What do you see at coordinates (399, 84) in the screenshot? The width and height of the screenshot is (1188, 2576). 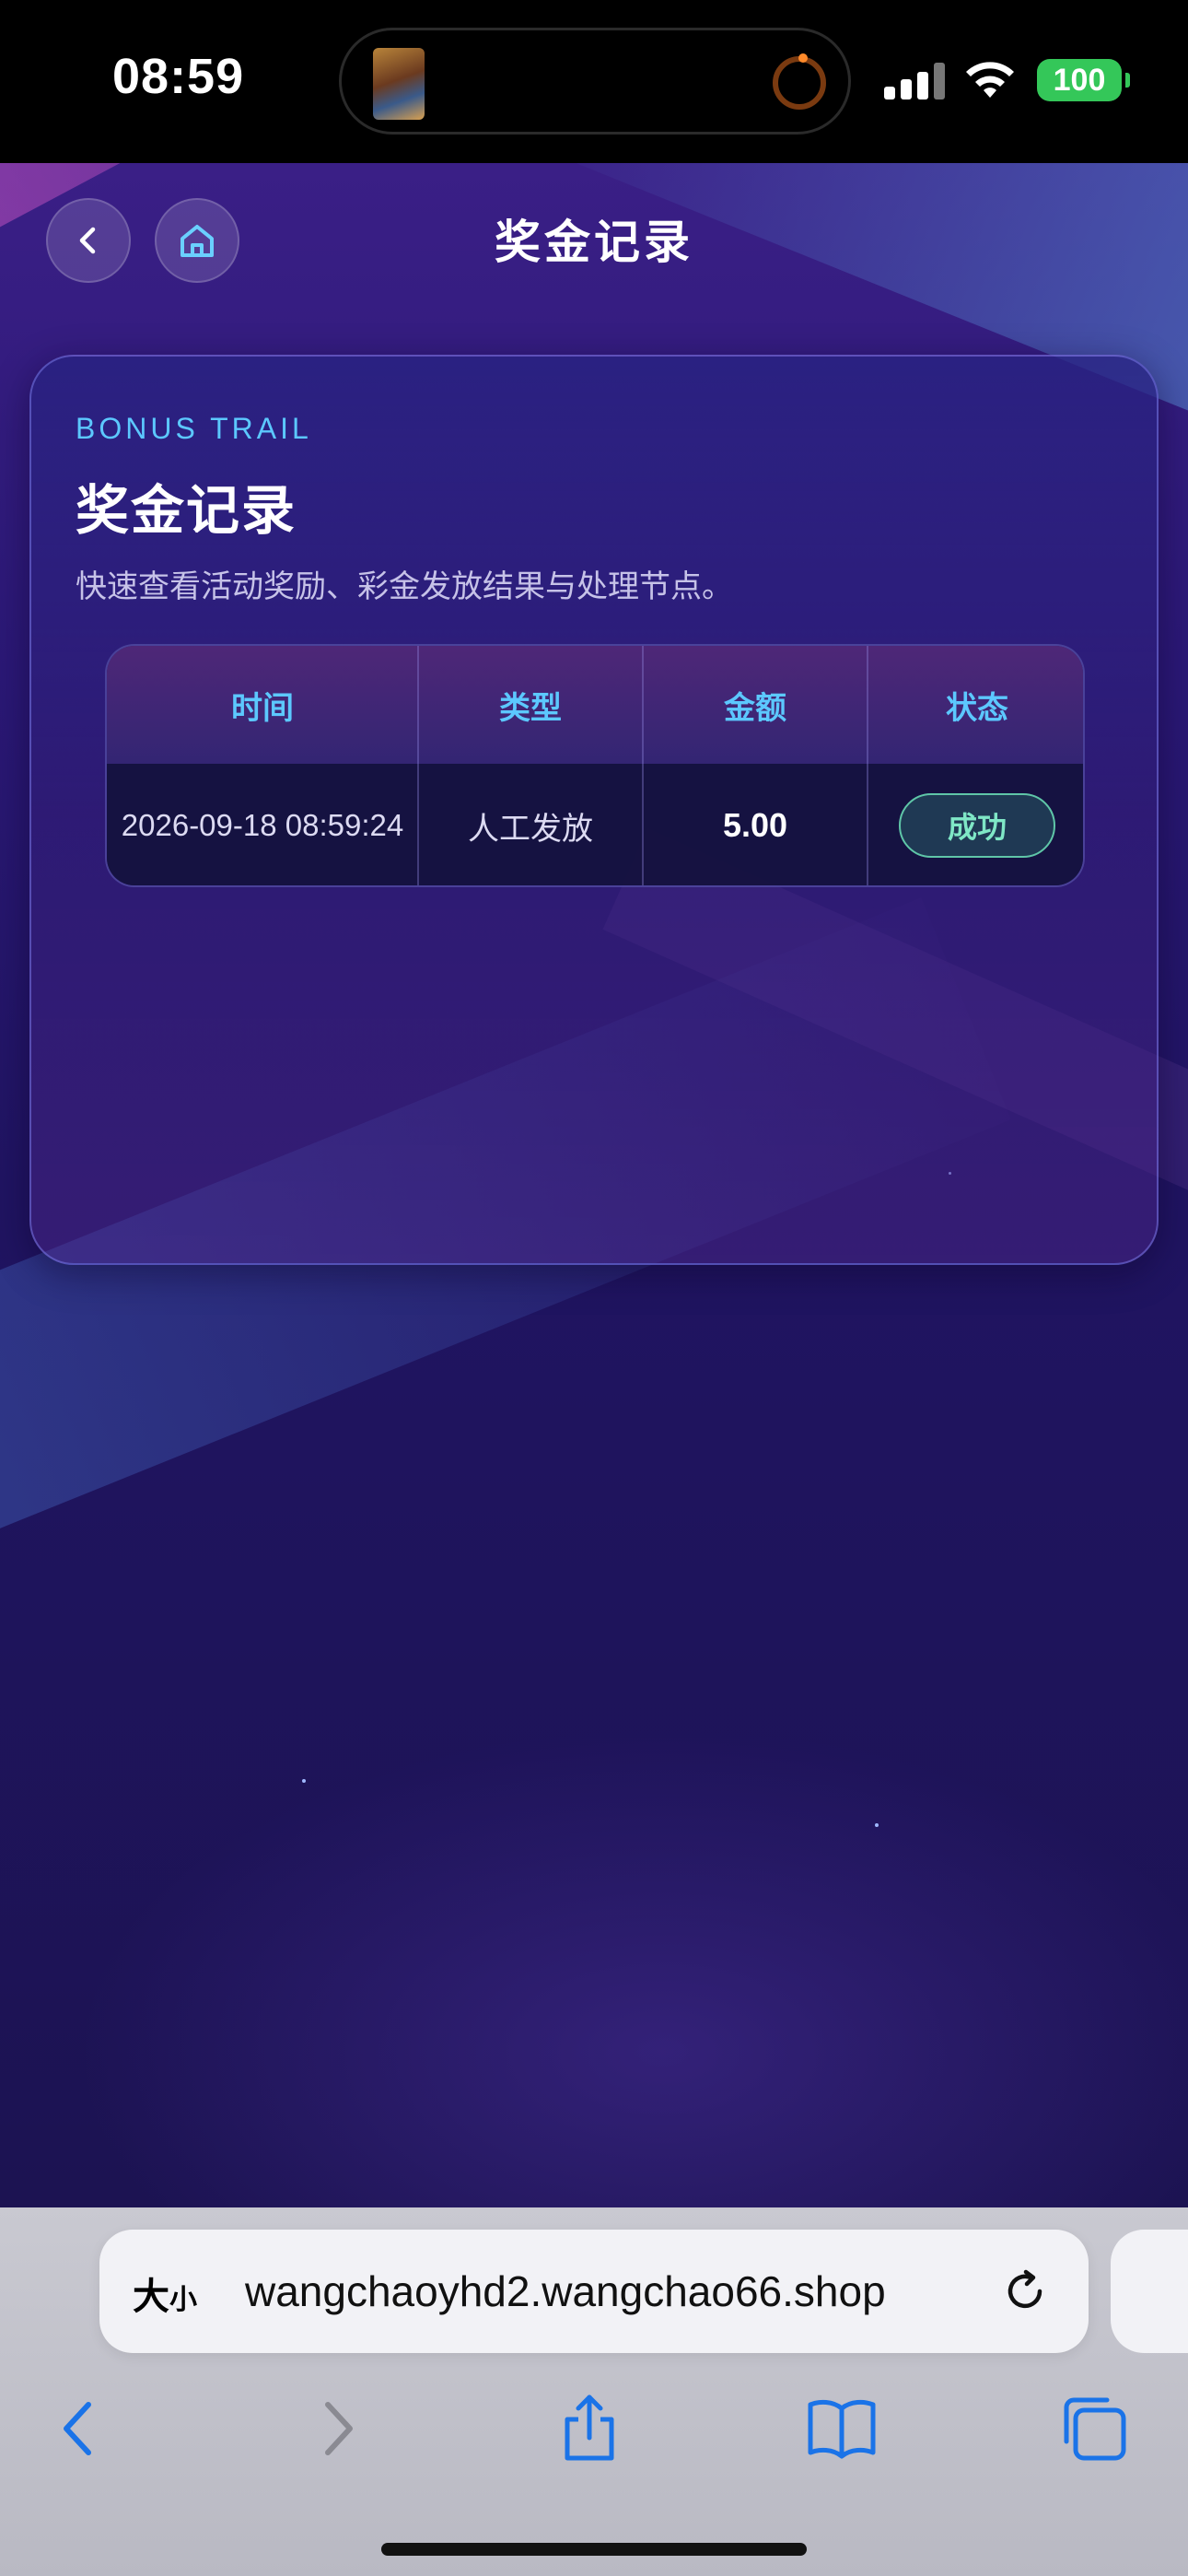 I see `now-playing-thumbnail` at bounding box center [399, 84].